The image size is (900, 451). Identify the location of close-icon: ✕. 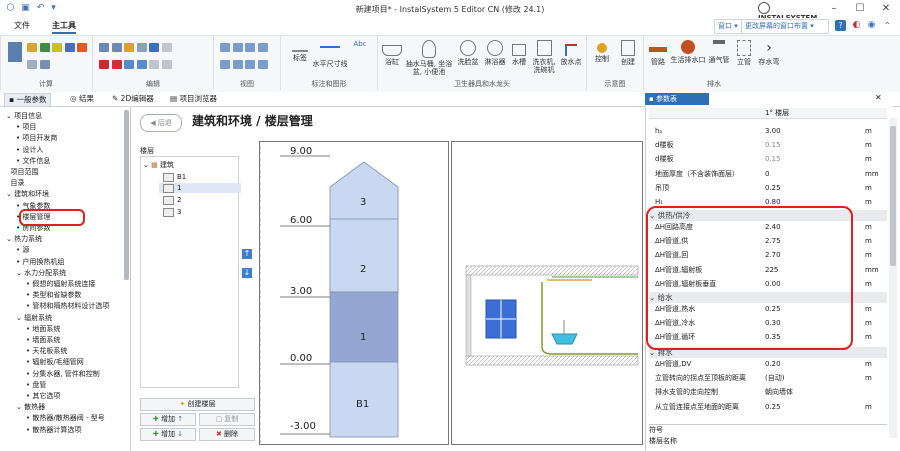
(878, 97).